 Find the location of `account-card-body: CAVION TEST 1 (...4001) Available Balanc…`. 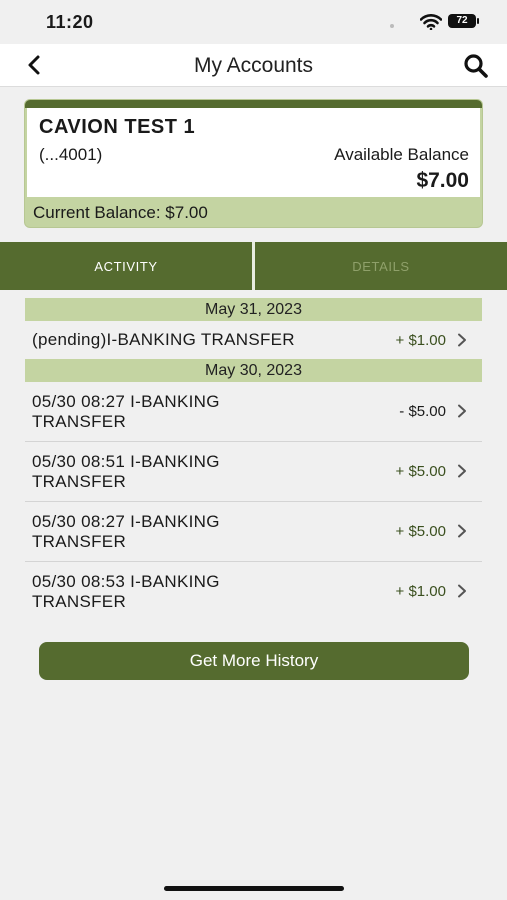

account-card-body: CAVION TEST 1 (...4001) Available Balanc… is located at coordinates (253, 152).